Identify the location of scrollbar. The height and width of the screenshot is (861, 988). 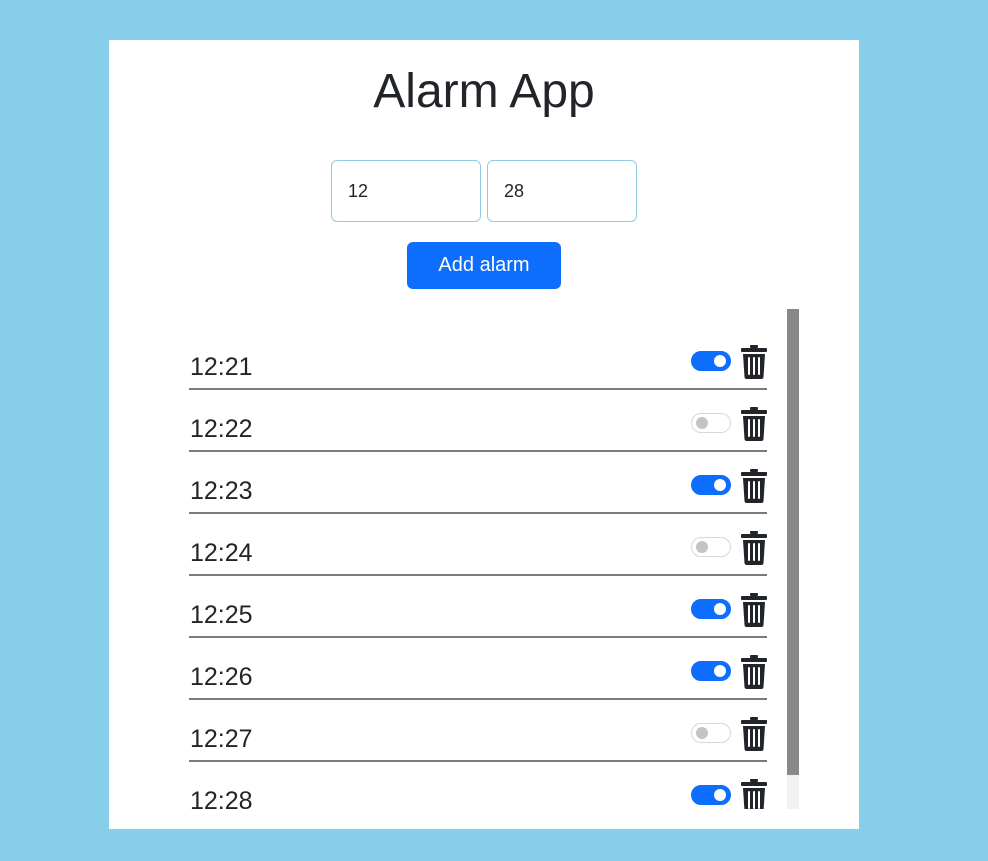
(793, 559).